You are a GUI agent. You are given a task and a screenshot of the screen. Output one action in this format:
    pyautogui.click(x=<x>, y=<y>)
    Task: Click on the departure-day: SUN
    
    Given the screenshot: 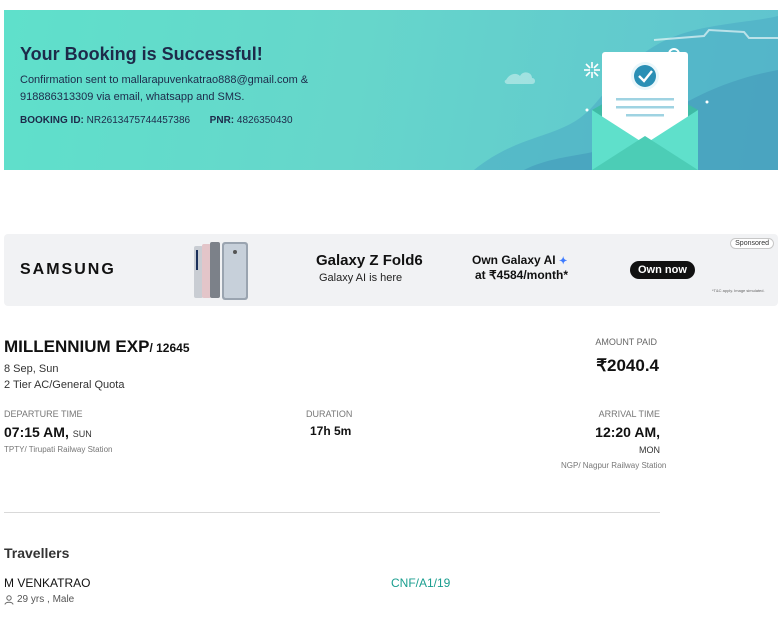 What is the action you would take?
    pyautogui.click(x=82, y=434)
    